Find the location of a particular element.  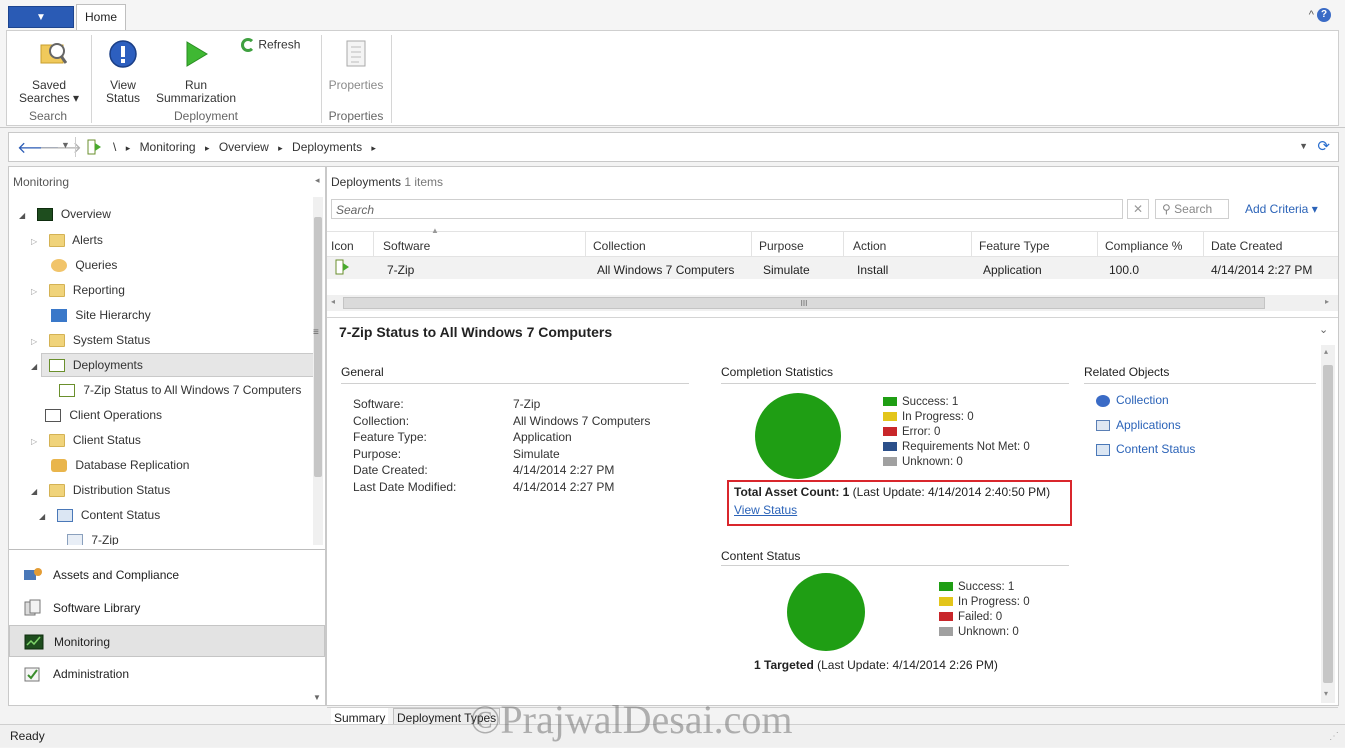

legend-label: In Progress: 0 is located at coordinates (994, 602).